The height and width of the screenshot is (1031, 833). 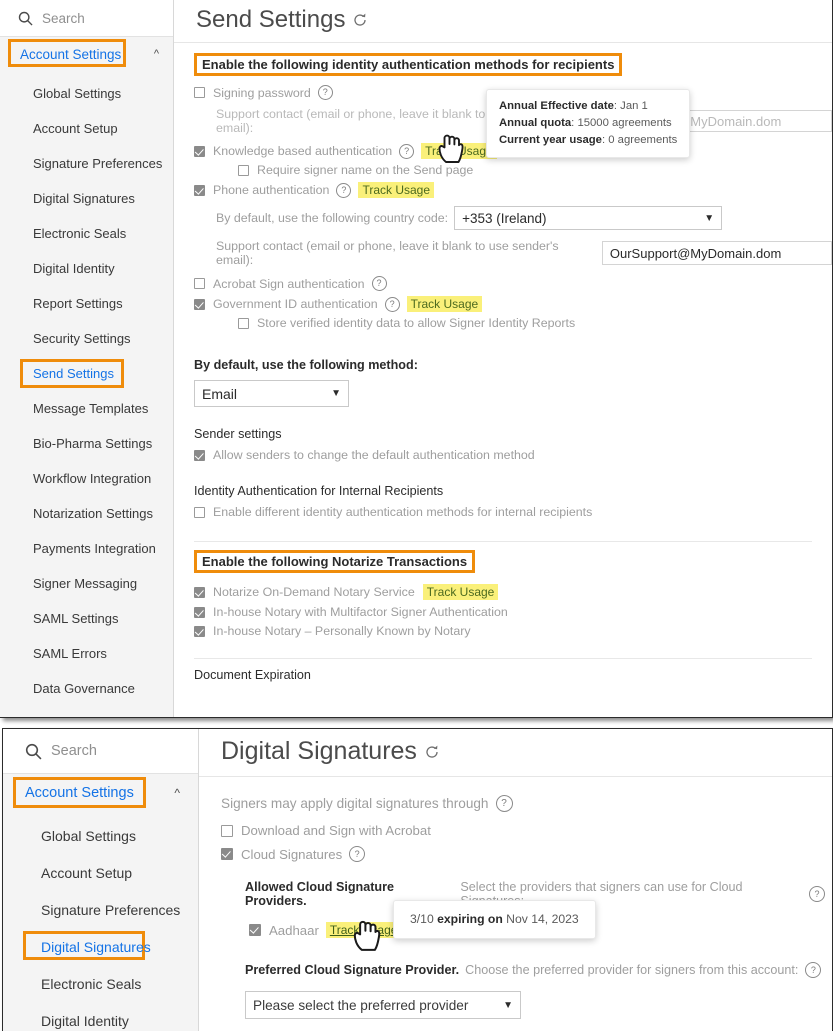 What do you see at coordinates (86, 303) in the screenshot?
I see `sidebar-item-report-settings: Report Settings` at bounding box center [86, 303].